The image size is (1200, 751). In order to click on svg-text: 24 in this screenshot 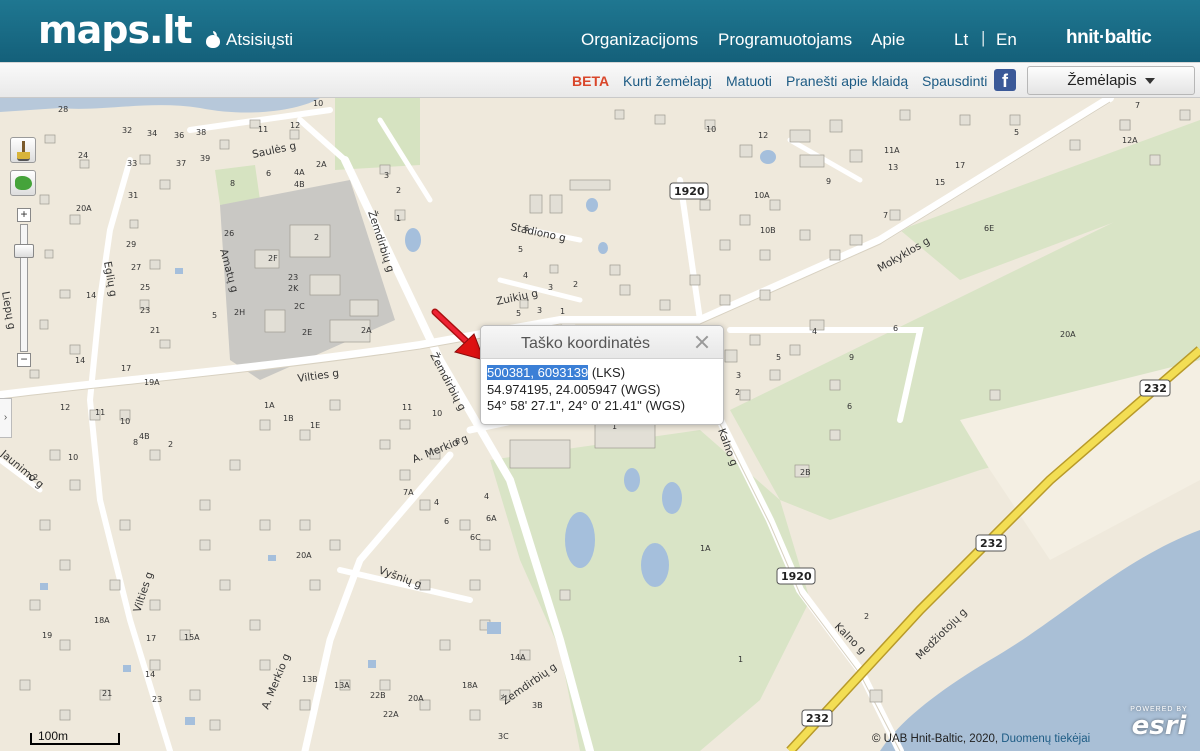, I will do `click(83, 155)`.